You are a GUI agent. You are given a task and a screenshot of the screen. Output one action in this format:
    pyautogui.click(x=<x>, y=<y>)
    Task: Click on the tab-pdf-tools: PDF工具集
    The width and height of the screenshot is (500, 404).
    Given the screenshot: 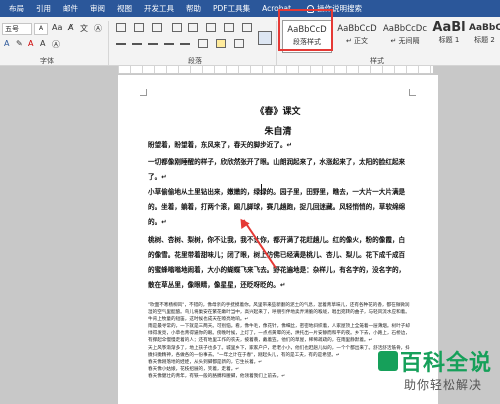 What is the action you would take?
    pyautogui.click(x=231, y=8)
    